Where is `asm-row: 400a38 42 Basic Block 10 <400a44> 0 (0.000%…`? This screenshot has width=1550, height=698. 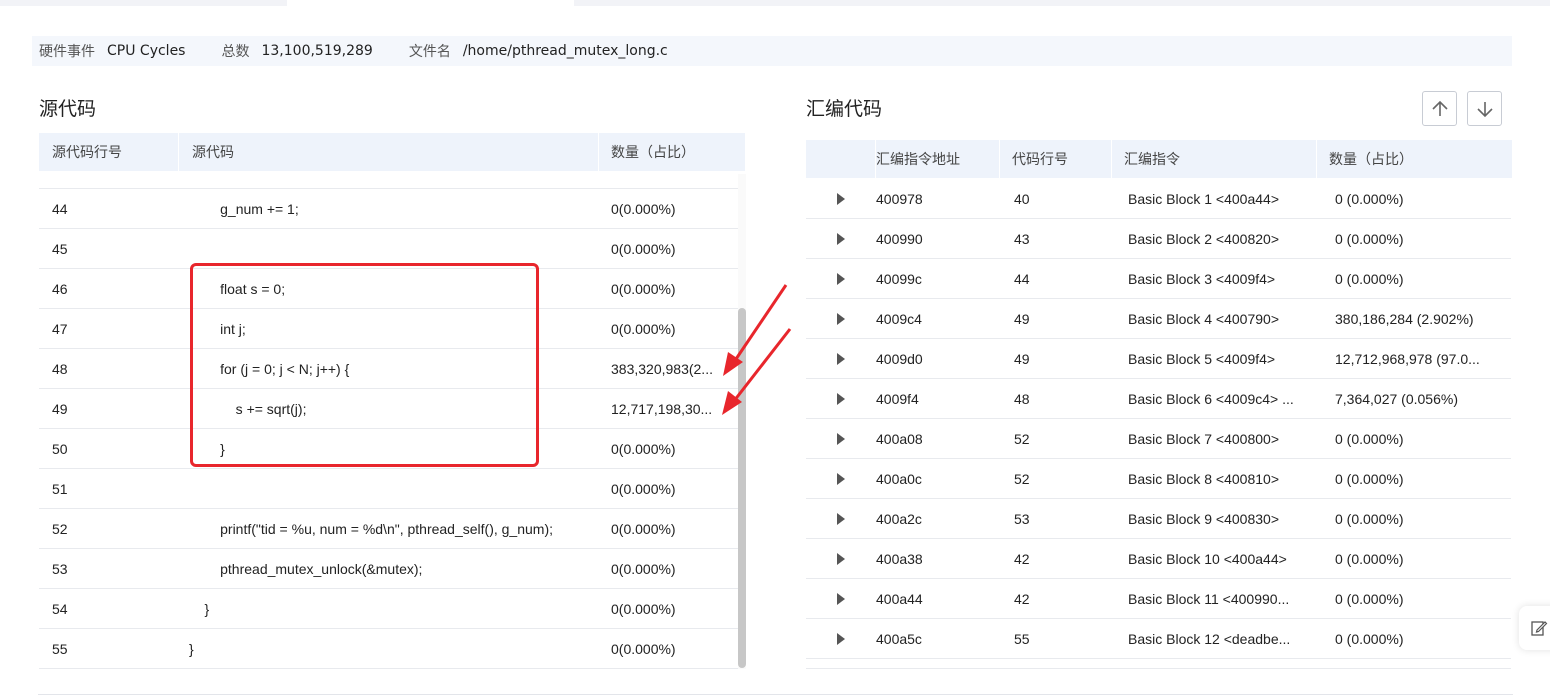 asm-row: 400a38 42 Basic Block 10 <400a44> 0 (0.000%… is located at coordinates (1158, 559).